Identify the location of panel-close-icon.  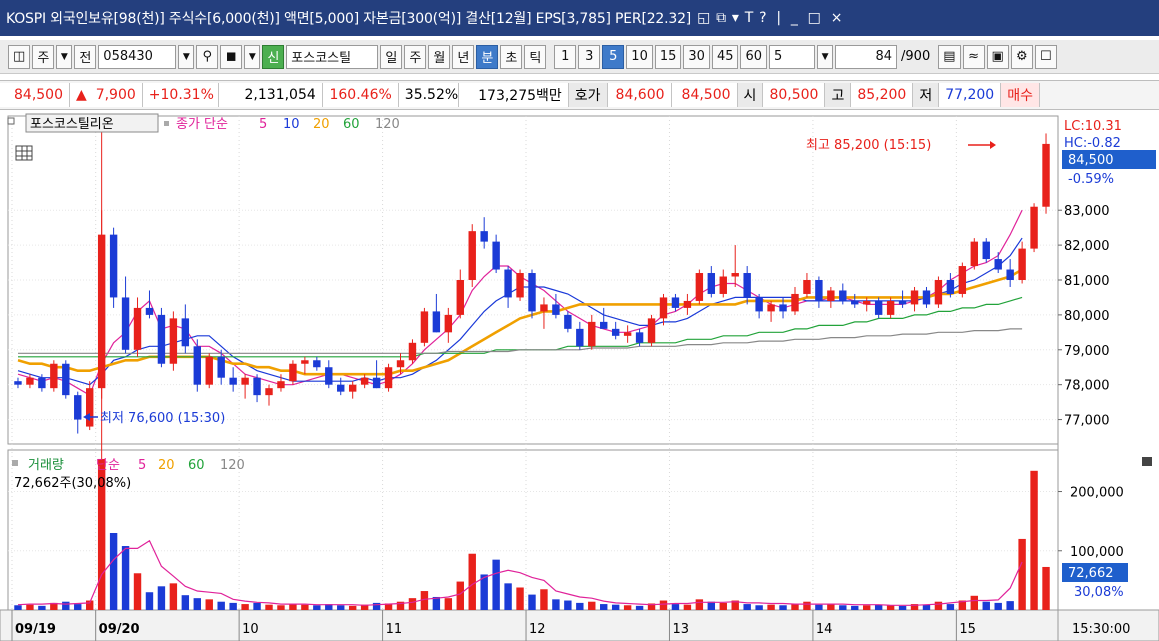
(1147, 461).